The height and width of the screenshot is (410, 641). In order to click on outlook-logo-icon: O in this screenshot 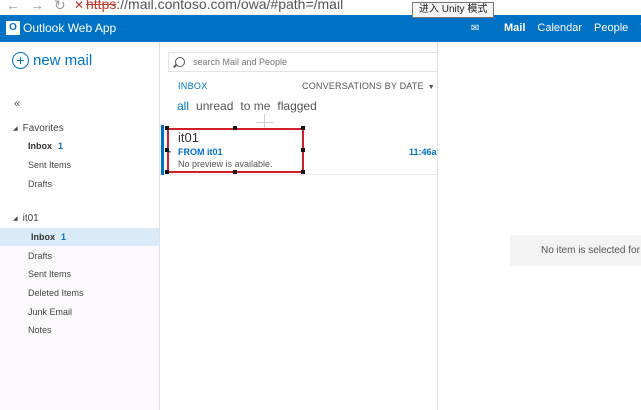, I will do `click(13, 28)`.